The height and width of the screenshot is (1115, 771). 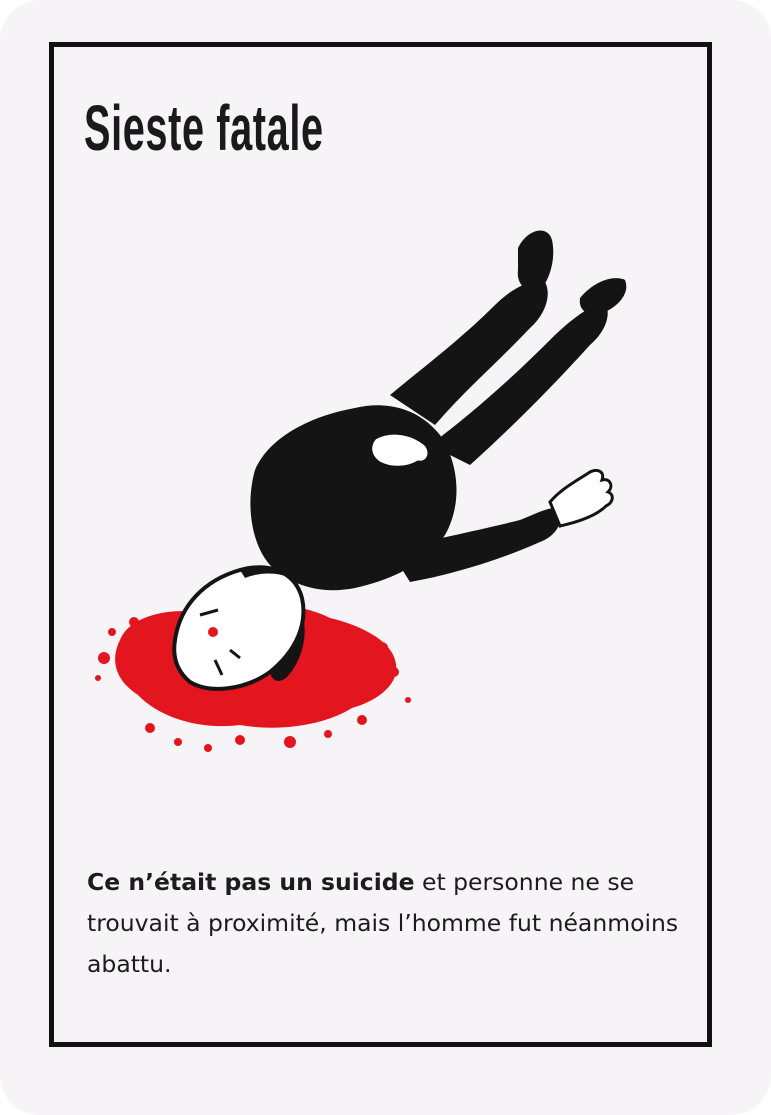 I want to click on card-description-bold: Ce n’était pas un suicide, so click(x=251, y=882).